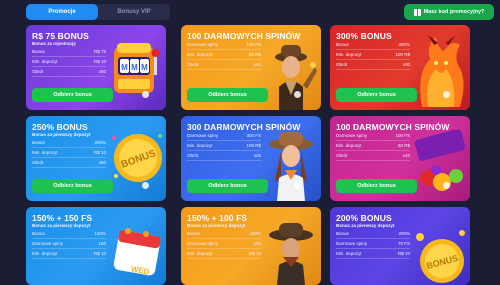 The image size is (500, 285). Describe the element at coordinates (224, 45) in the screenshot. I see `detail-row: Darmowe spiny 100 FS` at that location.